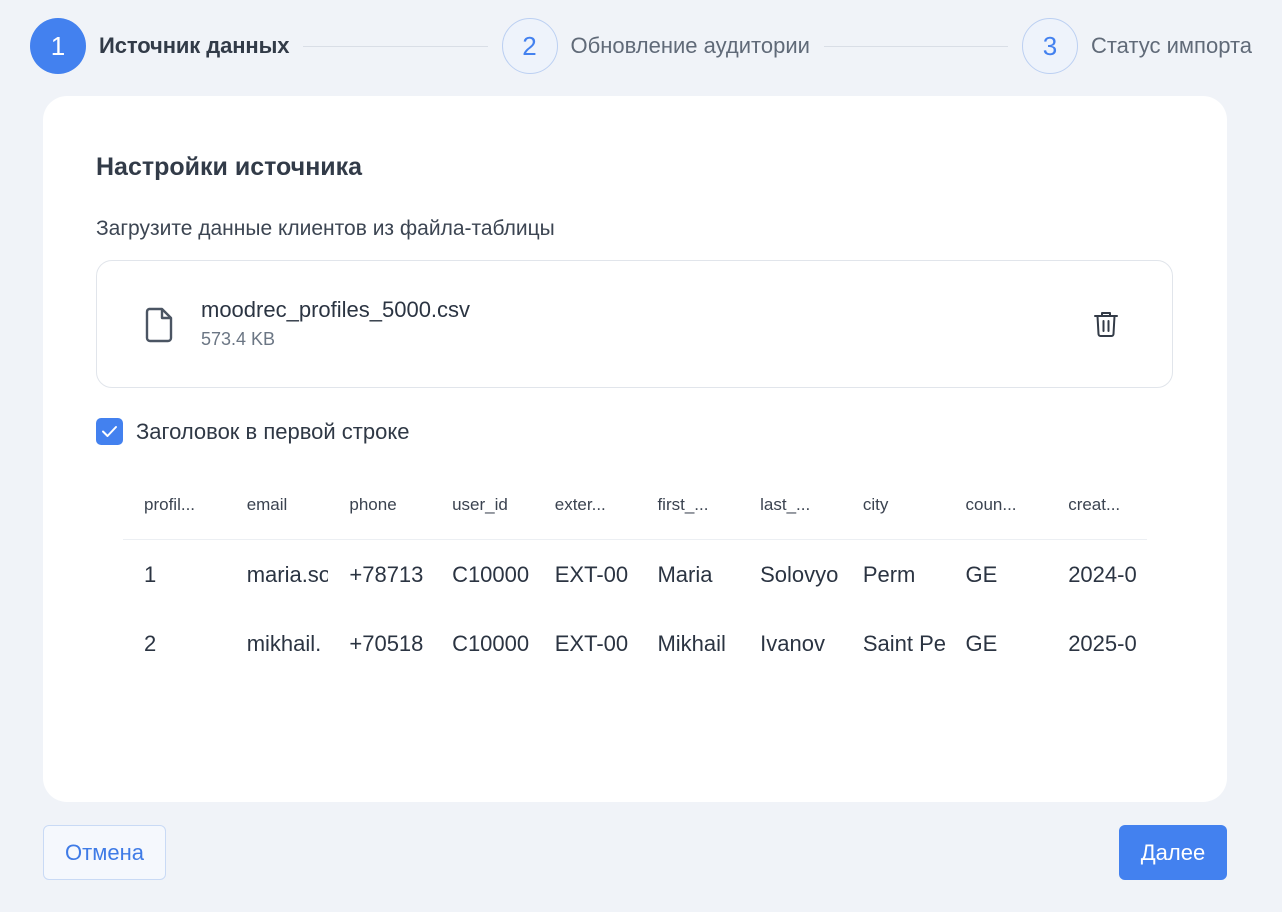  What do you see at coordinates (386, 574) in the screenshot?
I see `table-cell: +78713` at bounding box center [386, 574].